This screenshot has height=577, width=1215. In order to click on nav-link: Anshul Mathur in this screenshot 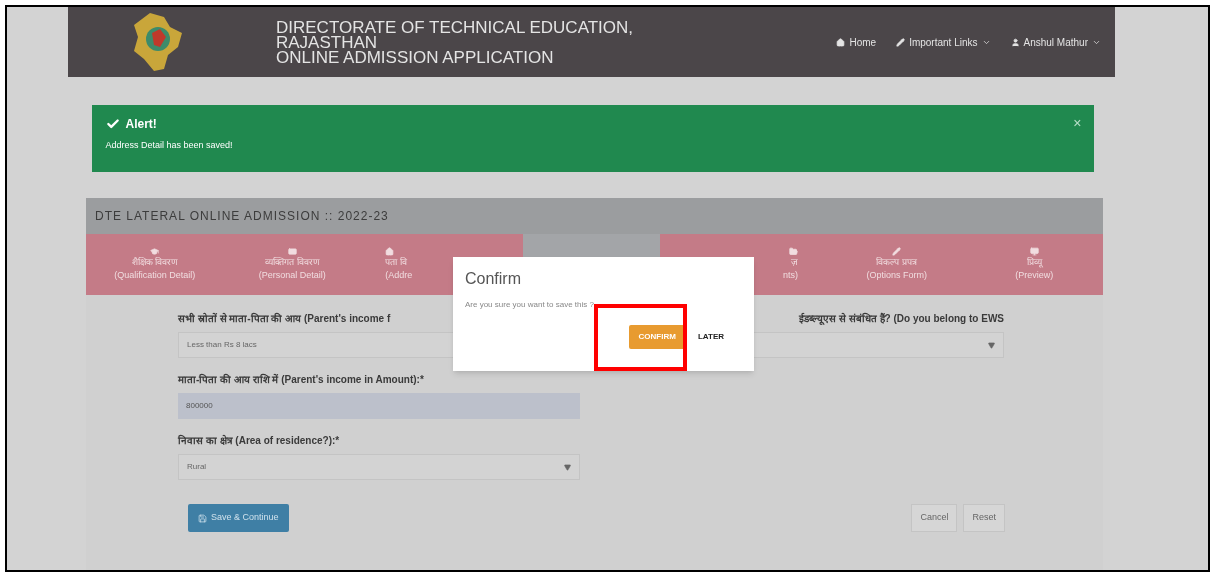, I will do `click(1055, 42)`.